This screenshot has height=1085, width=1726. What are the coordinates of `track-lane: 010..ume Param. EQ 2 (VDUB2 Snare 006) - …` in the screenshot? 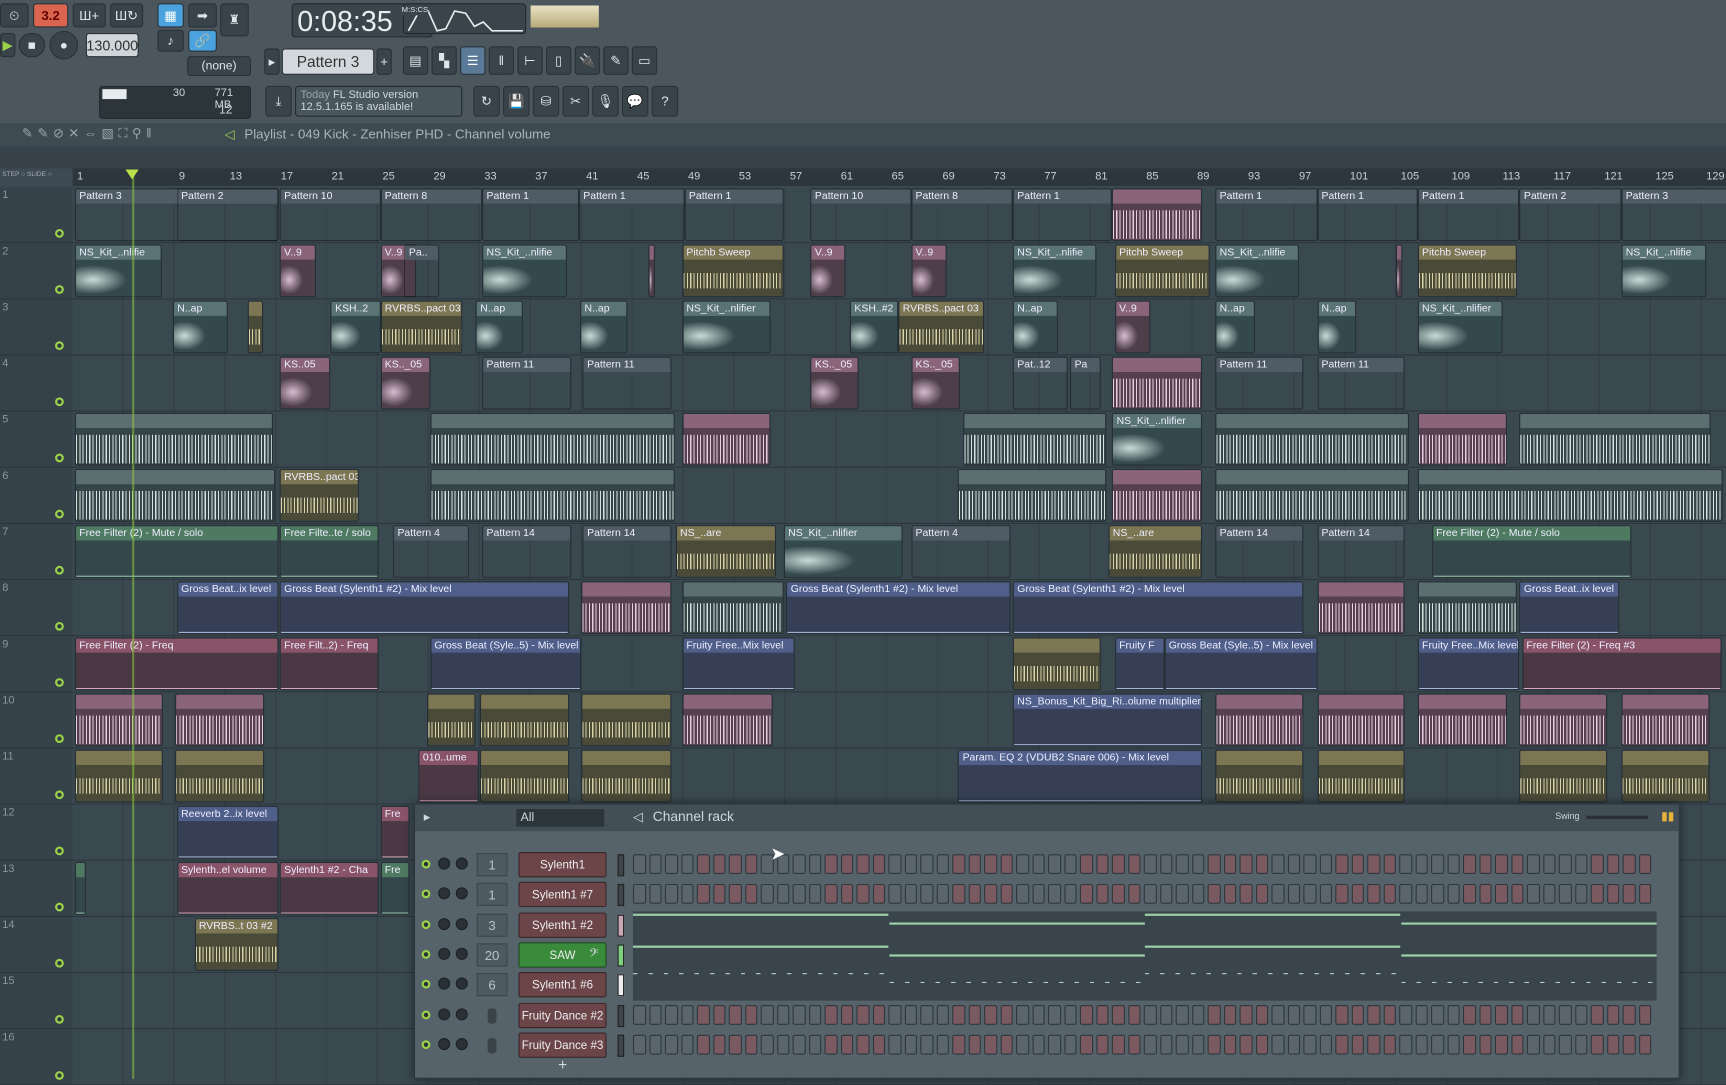 It's located at (899, 776).